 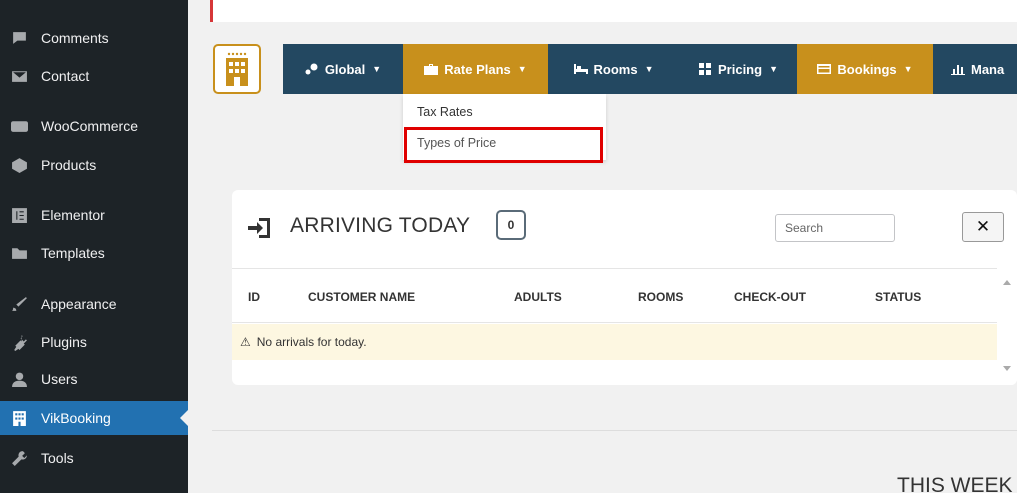 I want to click on sidebar-item-woocommerce: WooCommerce, so click(x=94, y=126).